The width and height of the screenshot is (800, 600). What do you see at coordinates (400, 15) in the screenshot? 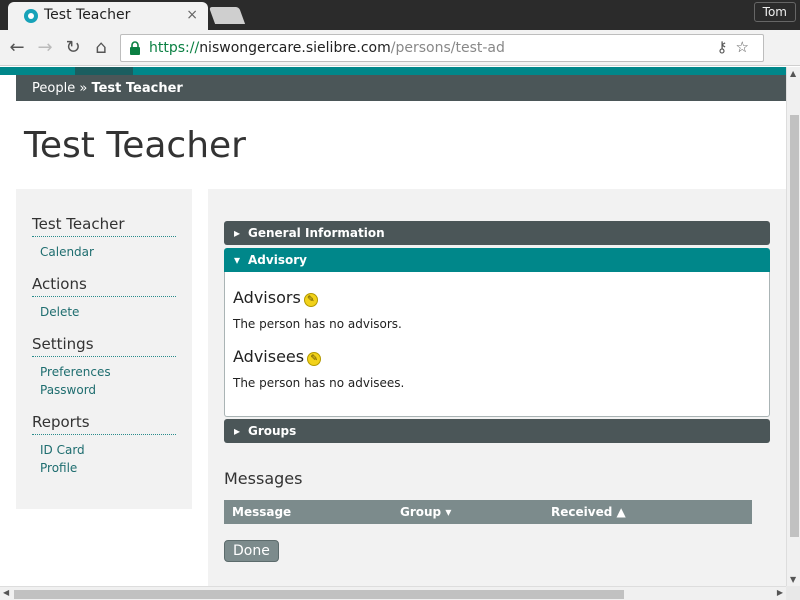
I see `browser-tabbar: Test Teacher × Tom` at bounding box center [400, 15].